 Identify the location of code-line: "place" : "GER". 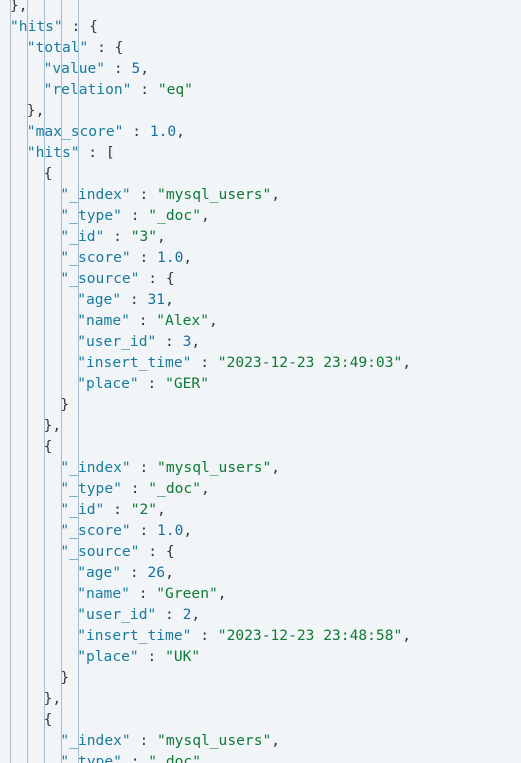
(260, 383).